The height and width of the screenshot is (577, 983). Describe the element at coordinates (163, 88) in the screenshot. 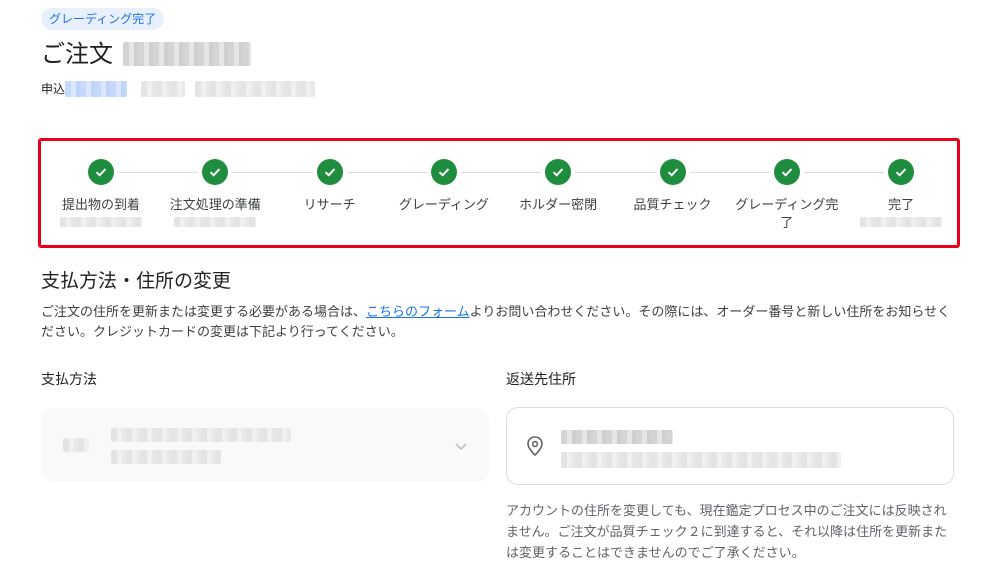

I see `applied-date-redacted` at that location.